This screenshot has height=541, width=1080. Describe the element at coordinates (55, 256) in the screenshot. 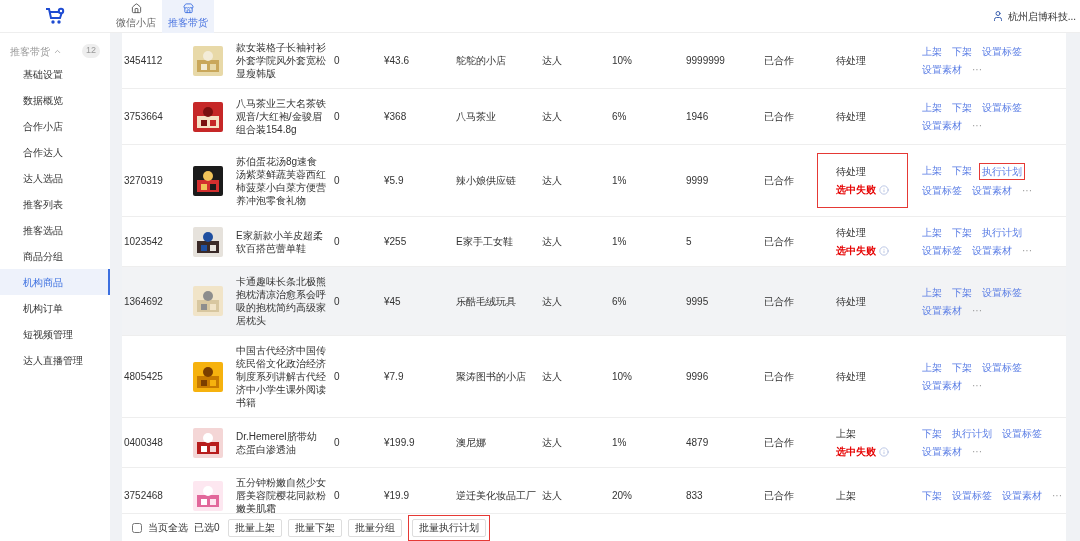

I see `sidebar-item: 商品分组` at that location.